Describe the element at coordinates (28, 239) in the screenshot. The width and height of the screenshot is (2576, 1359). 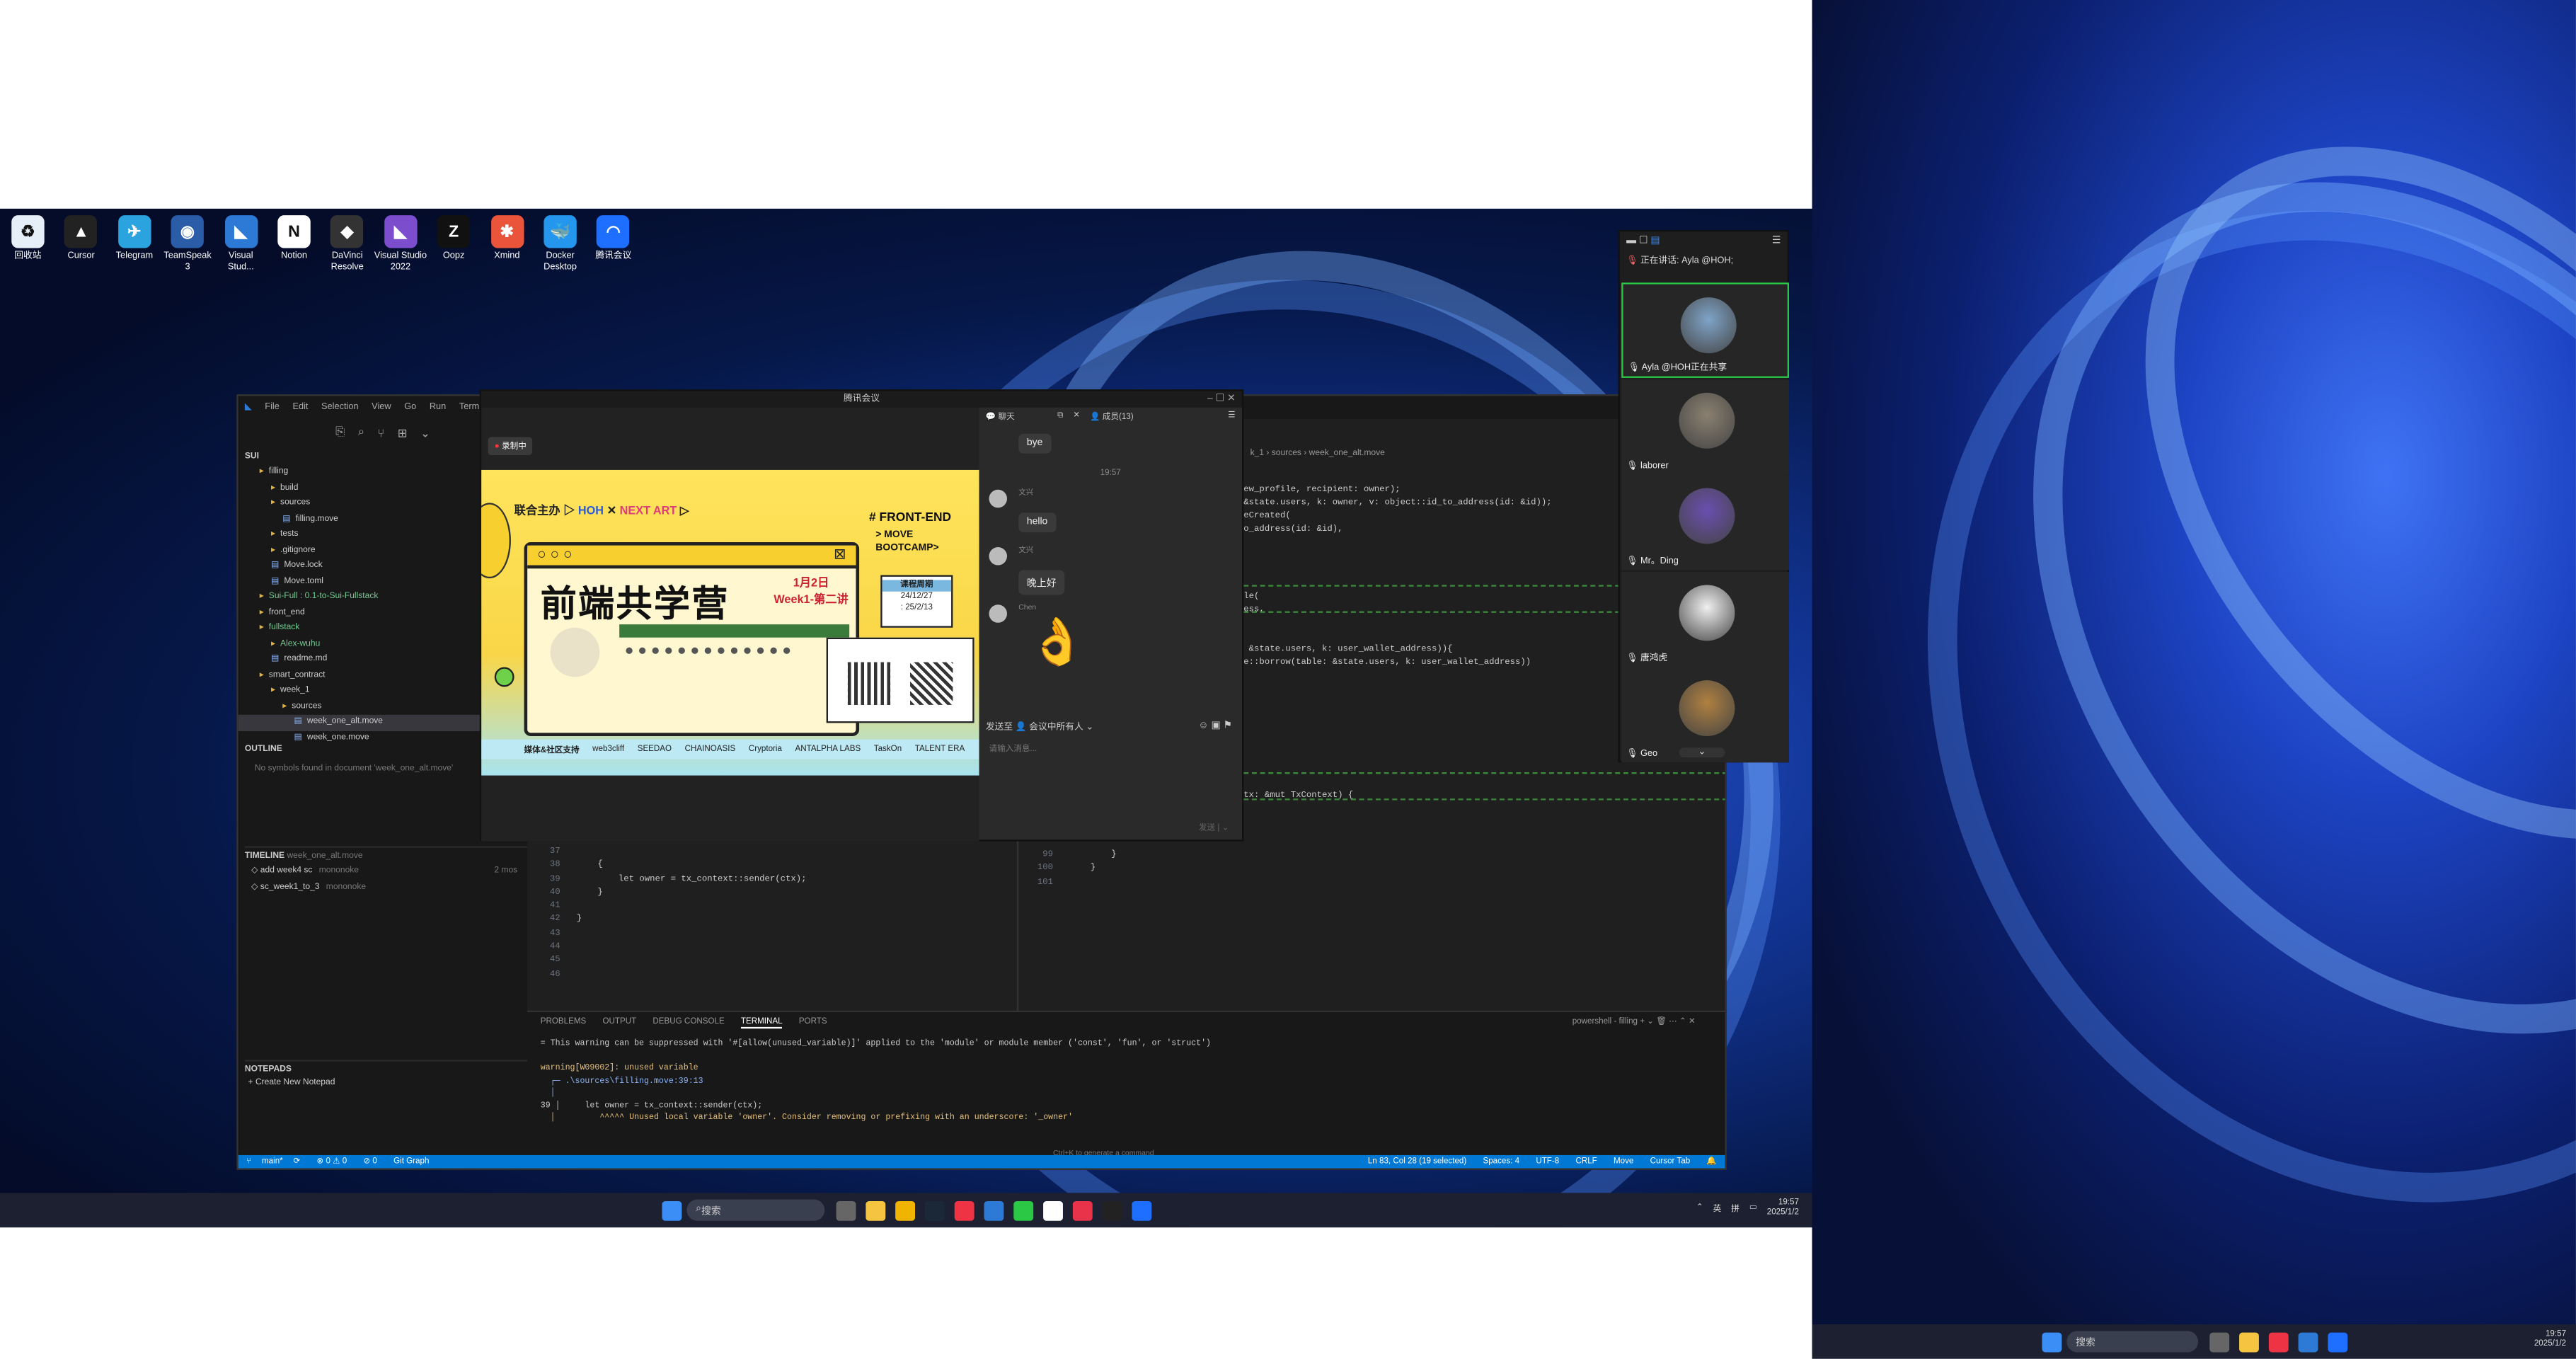
I see `desktop-icon: ♻ 回收站` at that location.